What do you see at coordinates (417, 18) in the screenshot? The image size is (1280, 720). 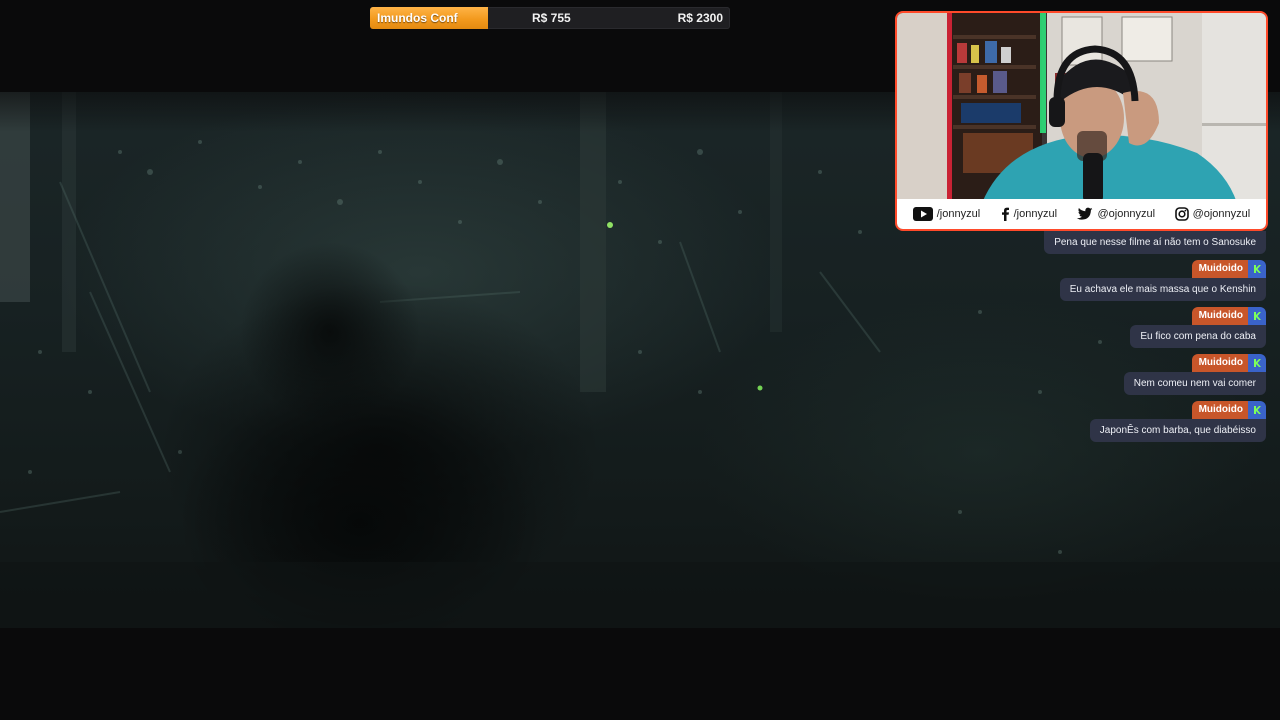 I see `goal-label: Imundos Conf` at bounding box center [417, 18].